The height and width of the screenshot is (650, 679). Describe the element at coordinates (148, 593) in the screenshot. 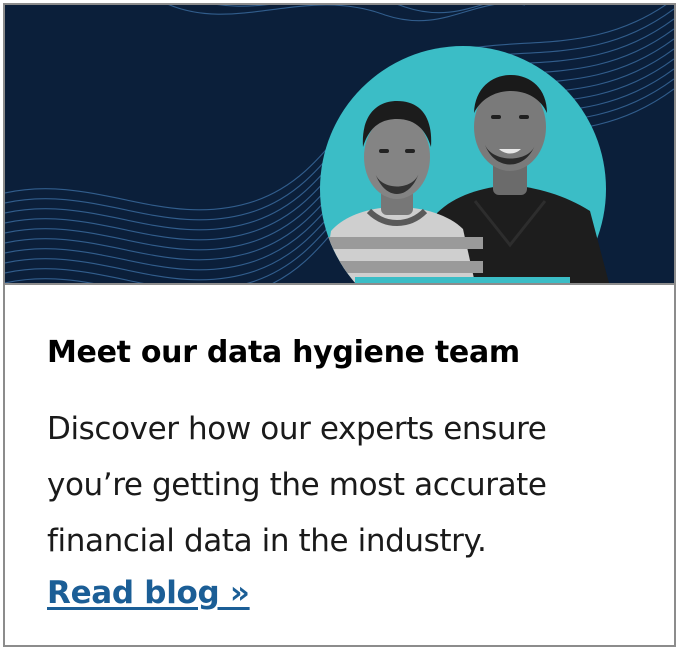

I see `read-blog-link: Read blog »` at that location.